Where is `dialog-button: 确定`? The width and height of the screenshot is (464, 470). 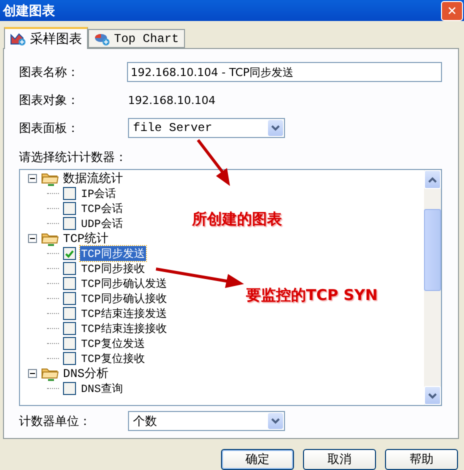
dialog-button: 确定 is located at coordinates (257, 459).